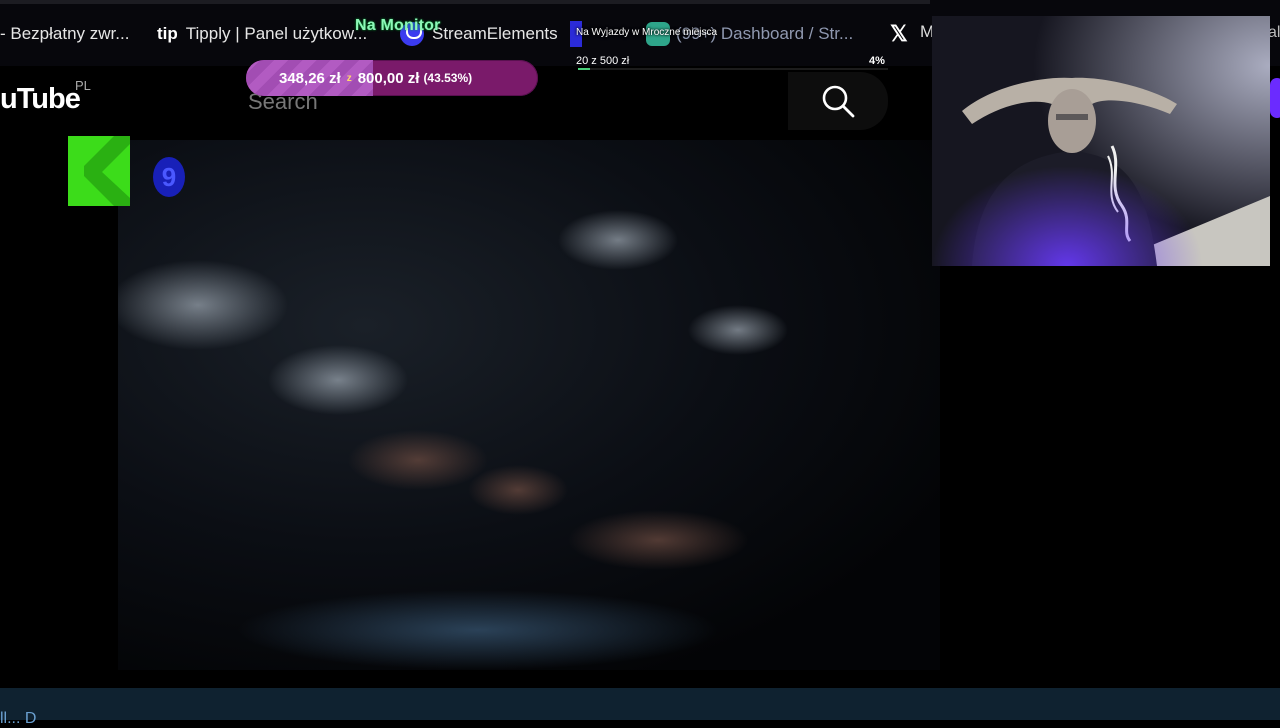 The width and height of the screenshot is (1280, 728). What do you see at coordinates (647, 32) in the screenshot?
I see `trip-goal-label: Na Wyjazdy w Mroczne miejsca` at bounding box center [647, 32].